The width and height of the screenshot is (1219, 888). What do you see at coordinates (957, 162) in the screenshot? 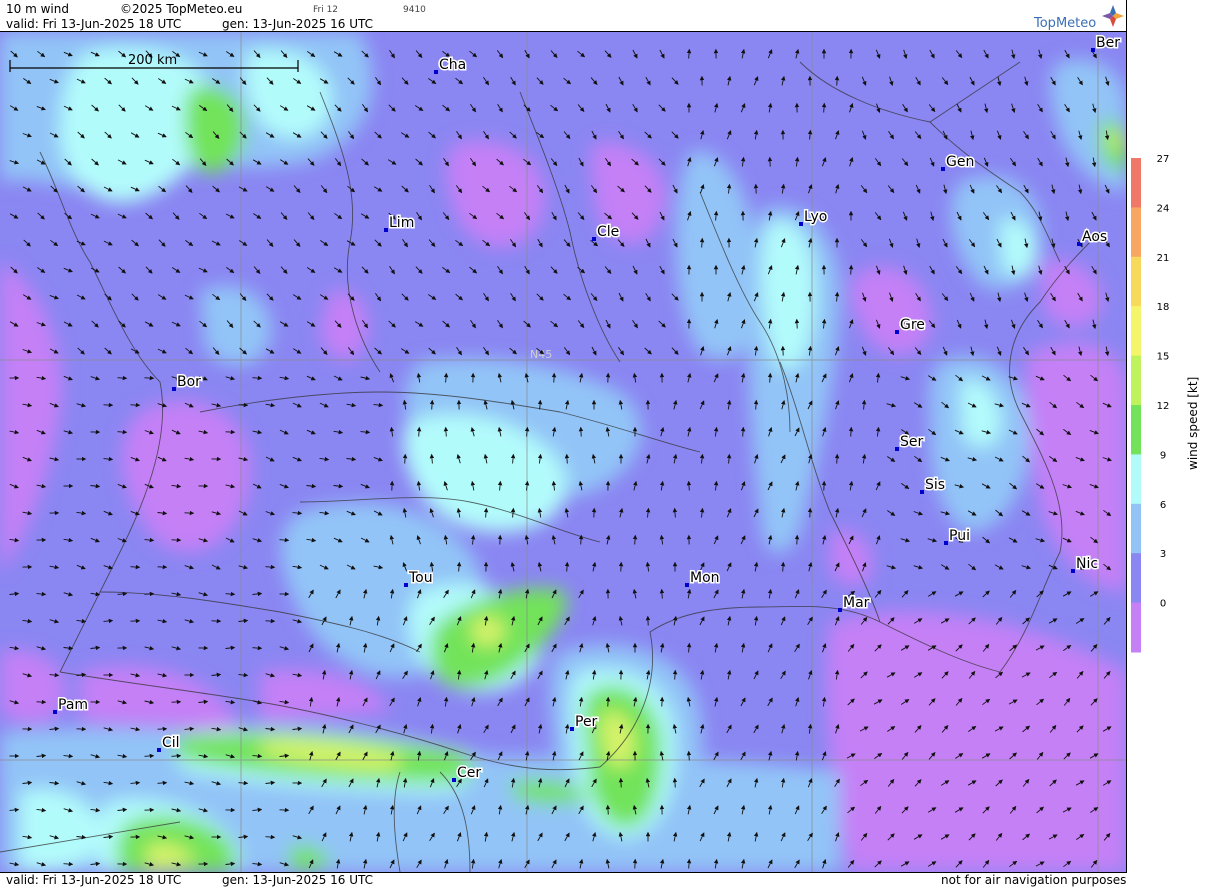
I see `city-gen: Gen` at bounding box center [957, 162].